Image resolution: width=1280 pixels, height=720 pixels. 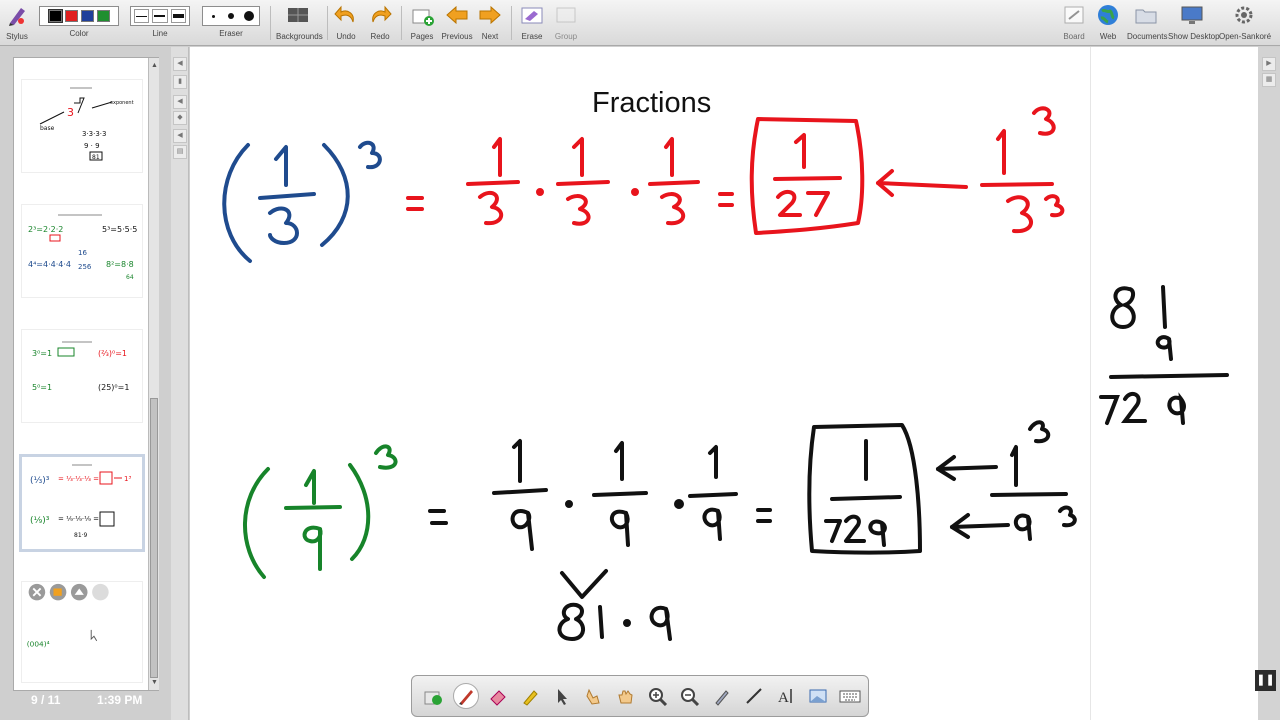 What do you see at coordinates (127, 479) in the screenshot?
I see `svg-text: 1³` at bounding box center [127, 479].